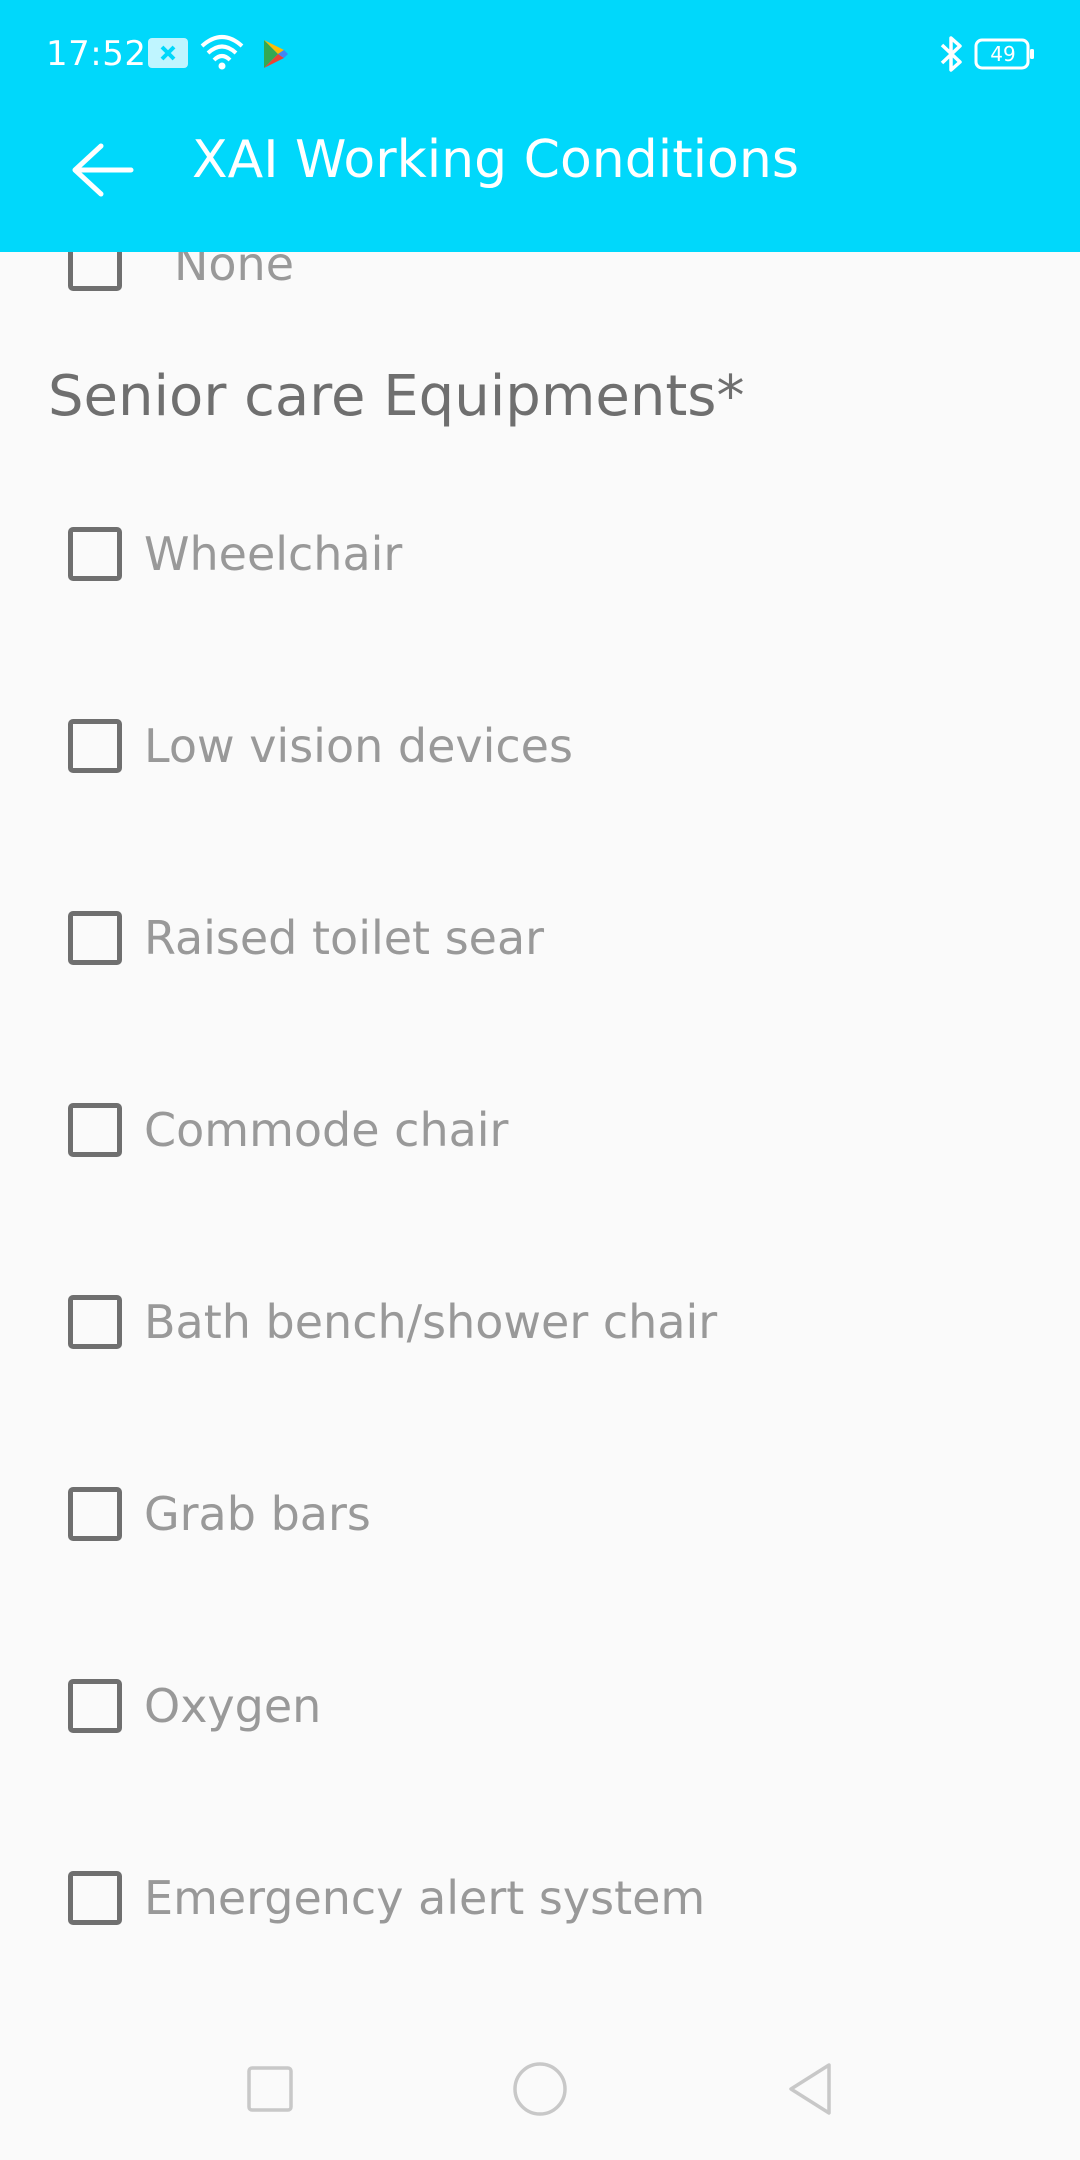  I want to click on recents-button, so click(270, 2089).